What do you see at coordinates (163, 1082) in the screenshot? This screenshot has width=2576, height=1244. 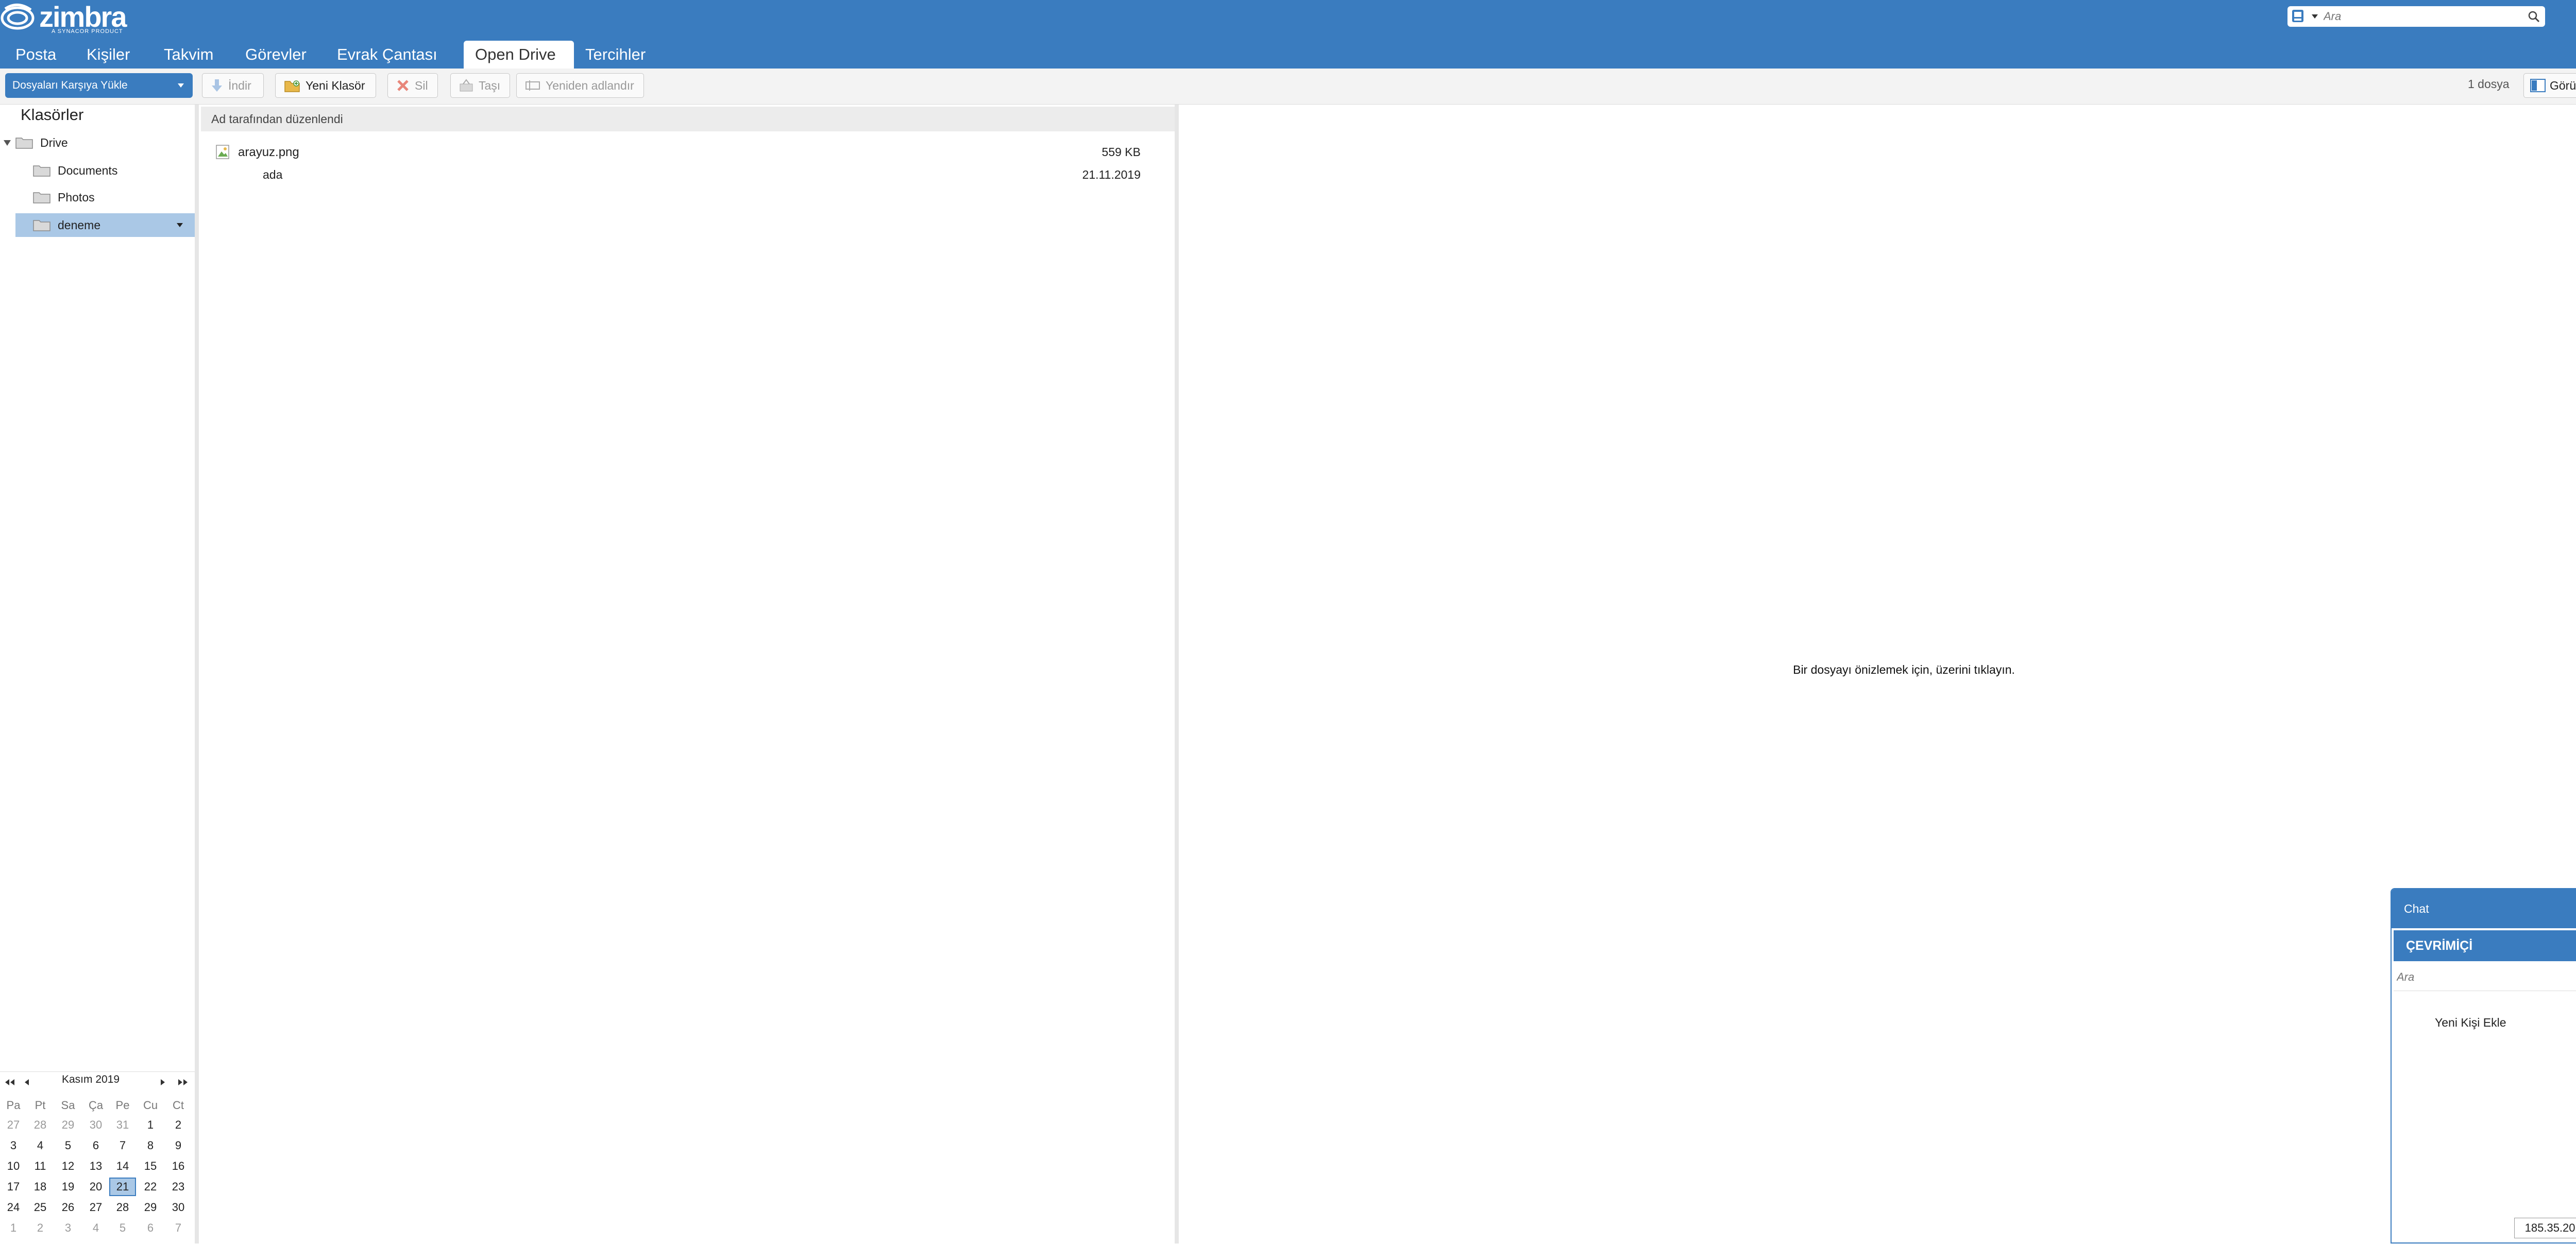 I see `next-month-icon` at bounding box center [163, 1082].